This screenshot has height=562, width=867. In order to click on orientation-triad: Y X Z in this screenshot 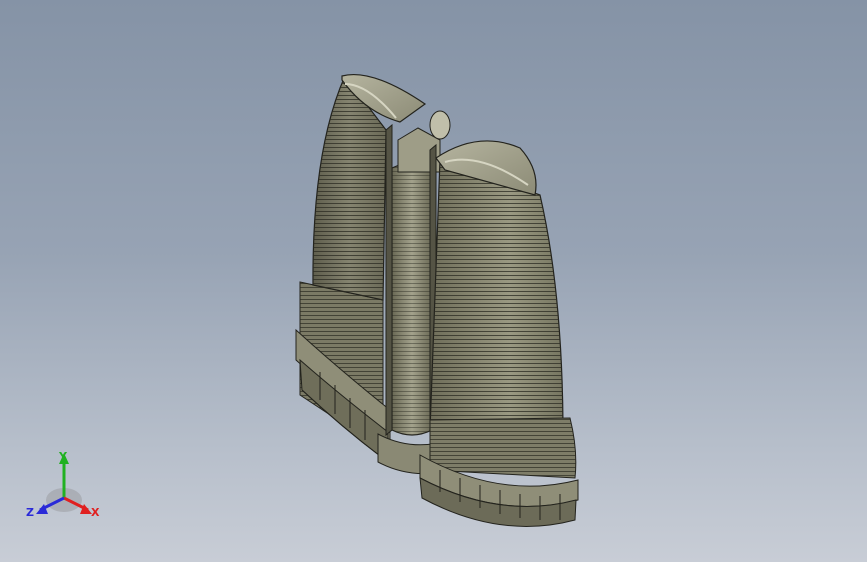, I will do `click(64, 487)`.